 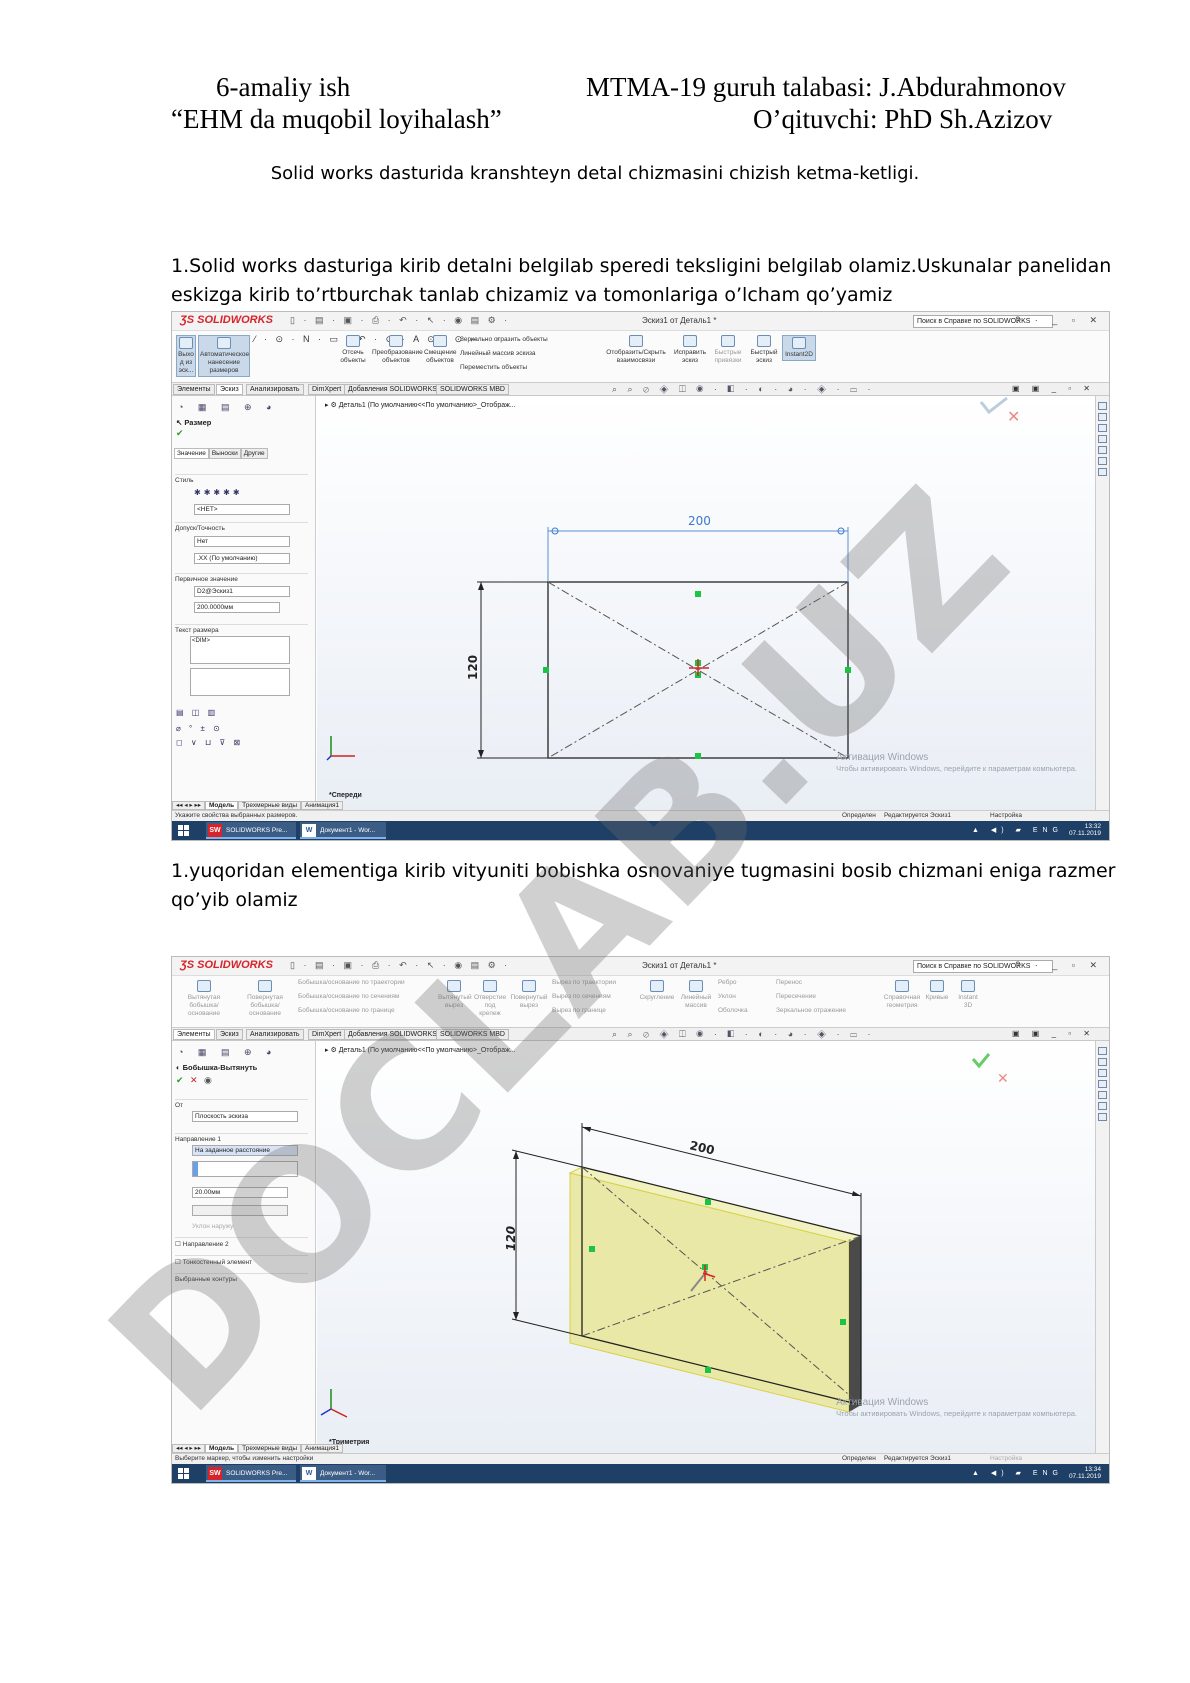 I want to click on extruded-cut-button: Вытянутый вырез, so click(x=455, y=995).